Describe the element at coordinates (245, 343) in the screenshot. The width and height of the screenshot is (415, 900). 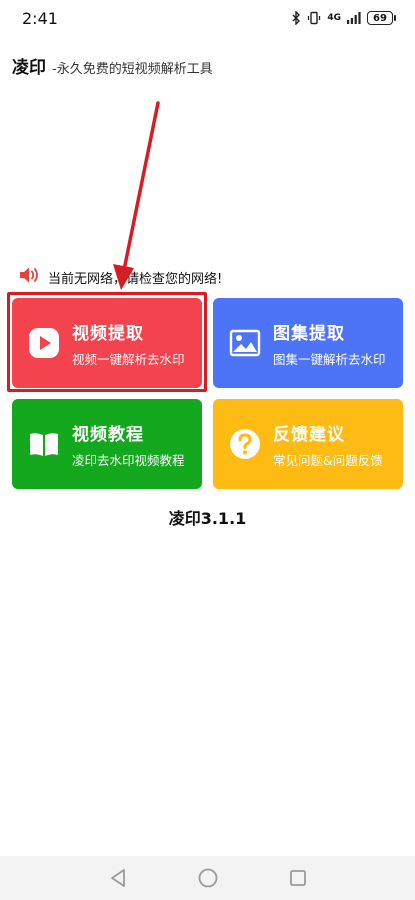
I see `image-icon` at that location.